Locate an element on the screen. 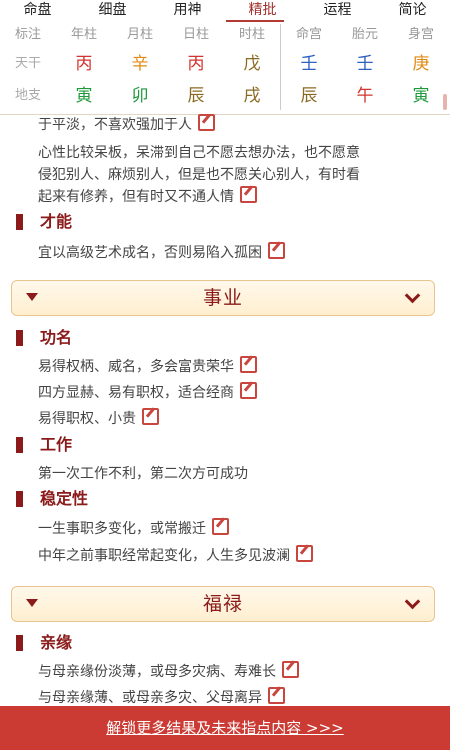 The height and width of the screenshot is (750, 450). tiangan-month: 辛 is located at coordinates (140, 64).